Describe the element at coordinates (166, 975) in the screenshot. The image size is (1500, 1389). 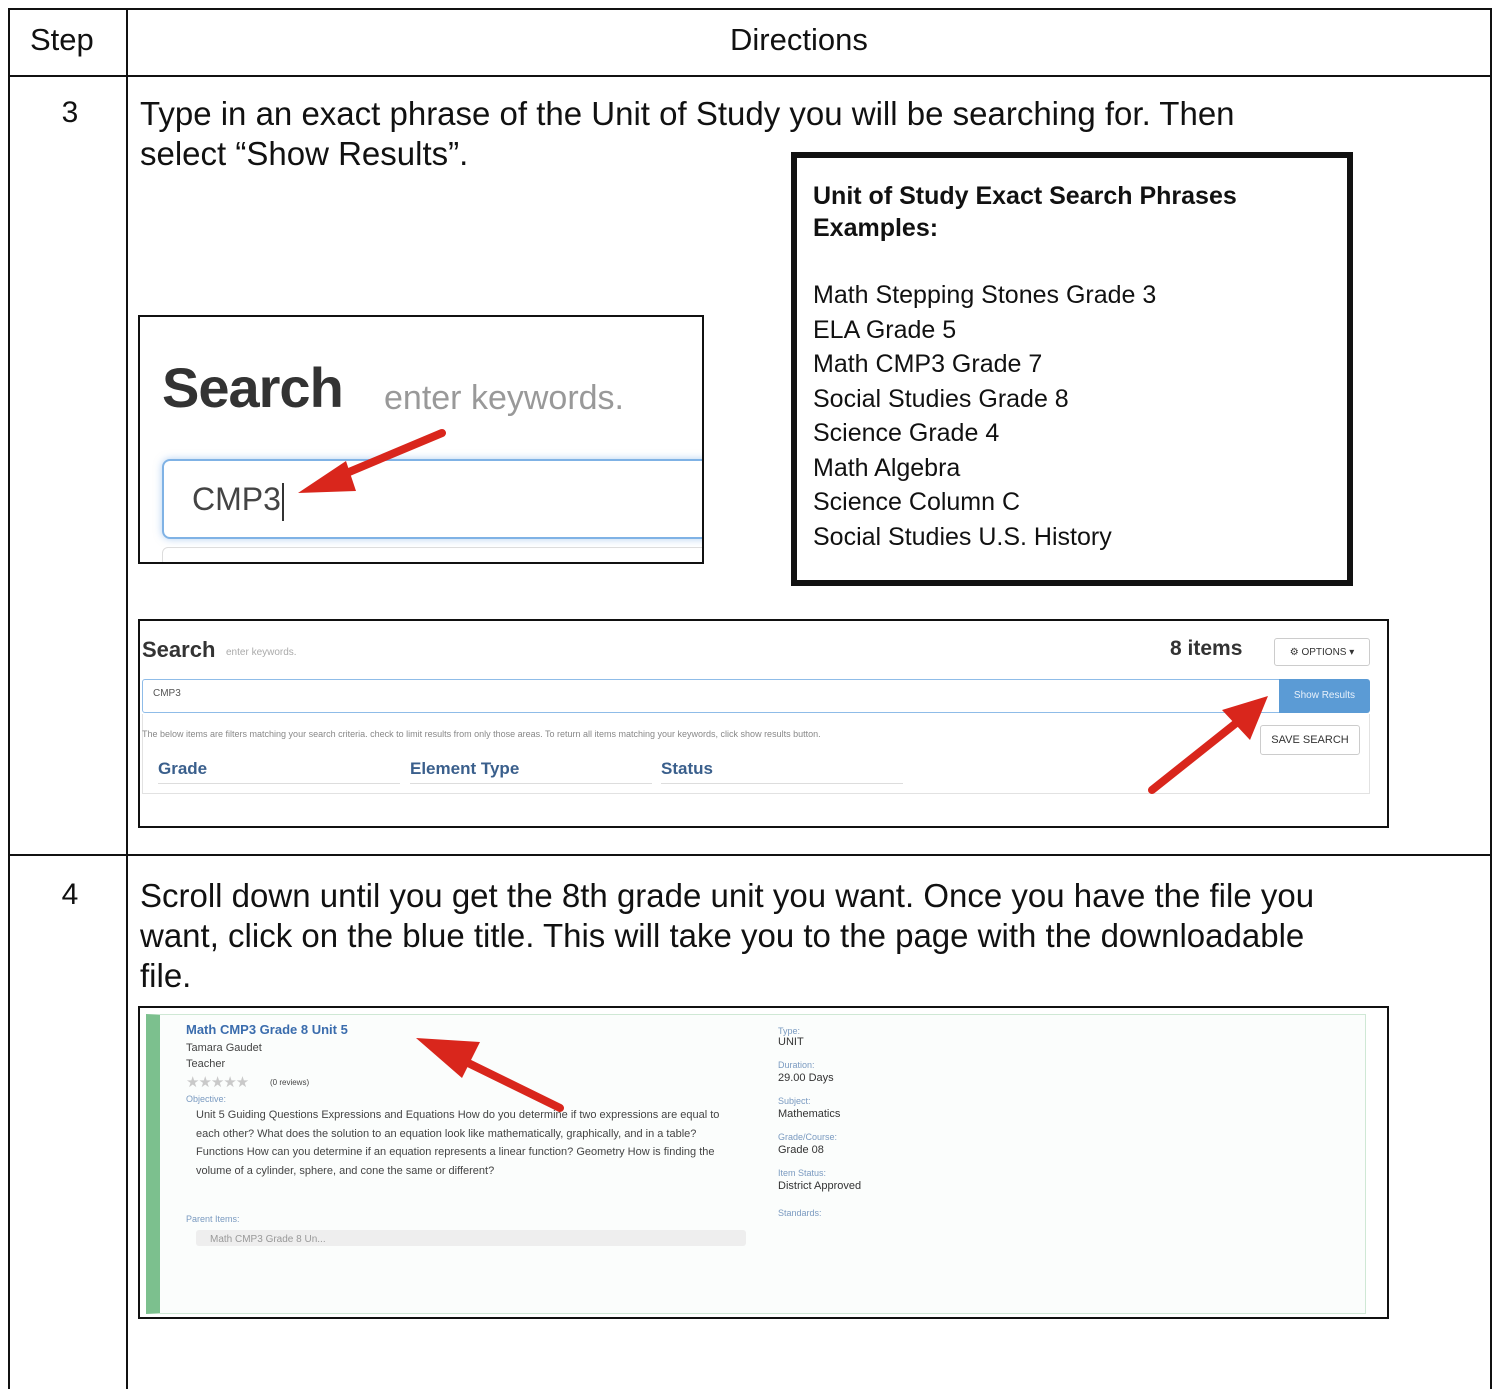
I see `step-4-line-3: file.` at that location.